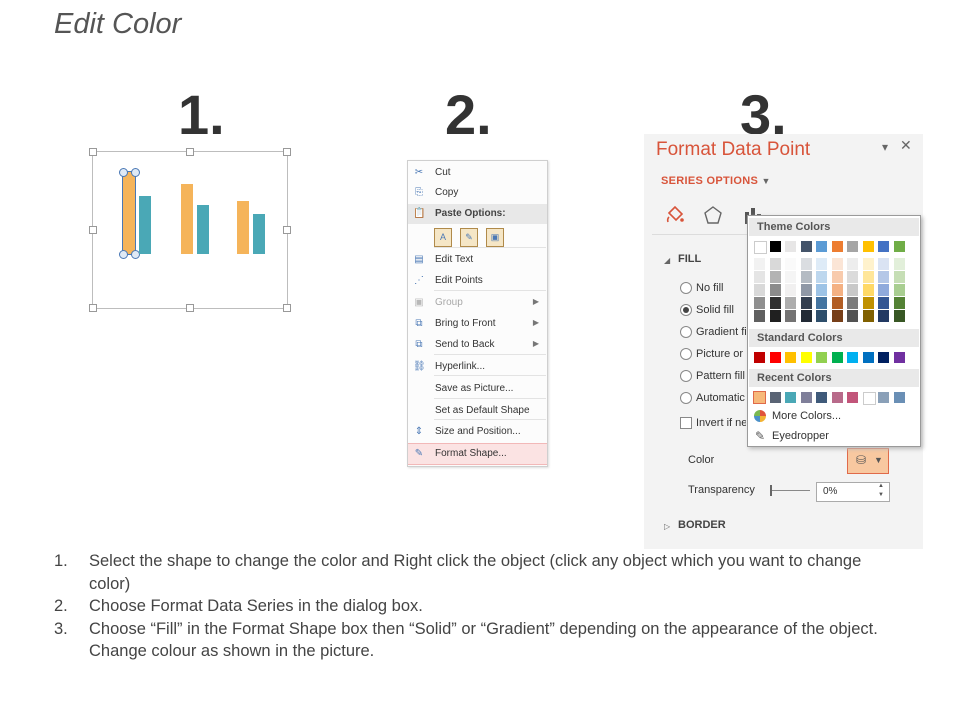 This screenshot has height=720, width=960. What do you see at coordinates (800, 436) in the screenshot?
I see `eyedropper-item: Eyedropper` at bounding box center [800, 436].